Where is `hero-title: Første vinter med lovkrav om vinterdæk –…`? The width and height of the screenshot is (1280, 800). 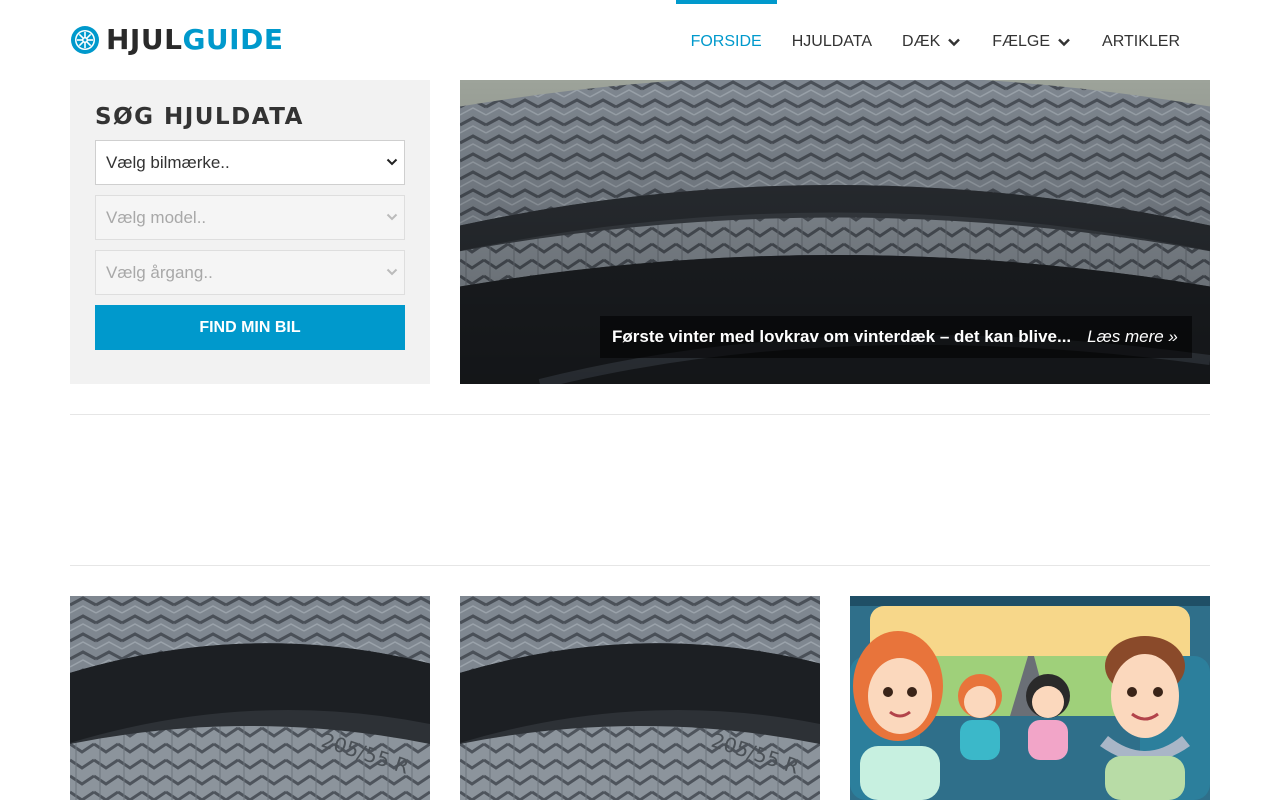 hero-title: Første vinter med lovkrav om vinterdæk –… is located at coordinates (841, 337).